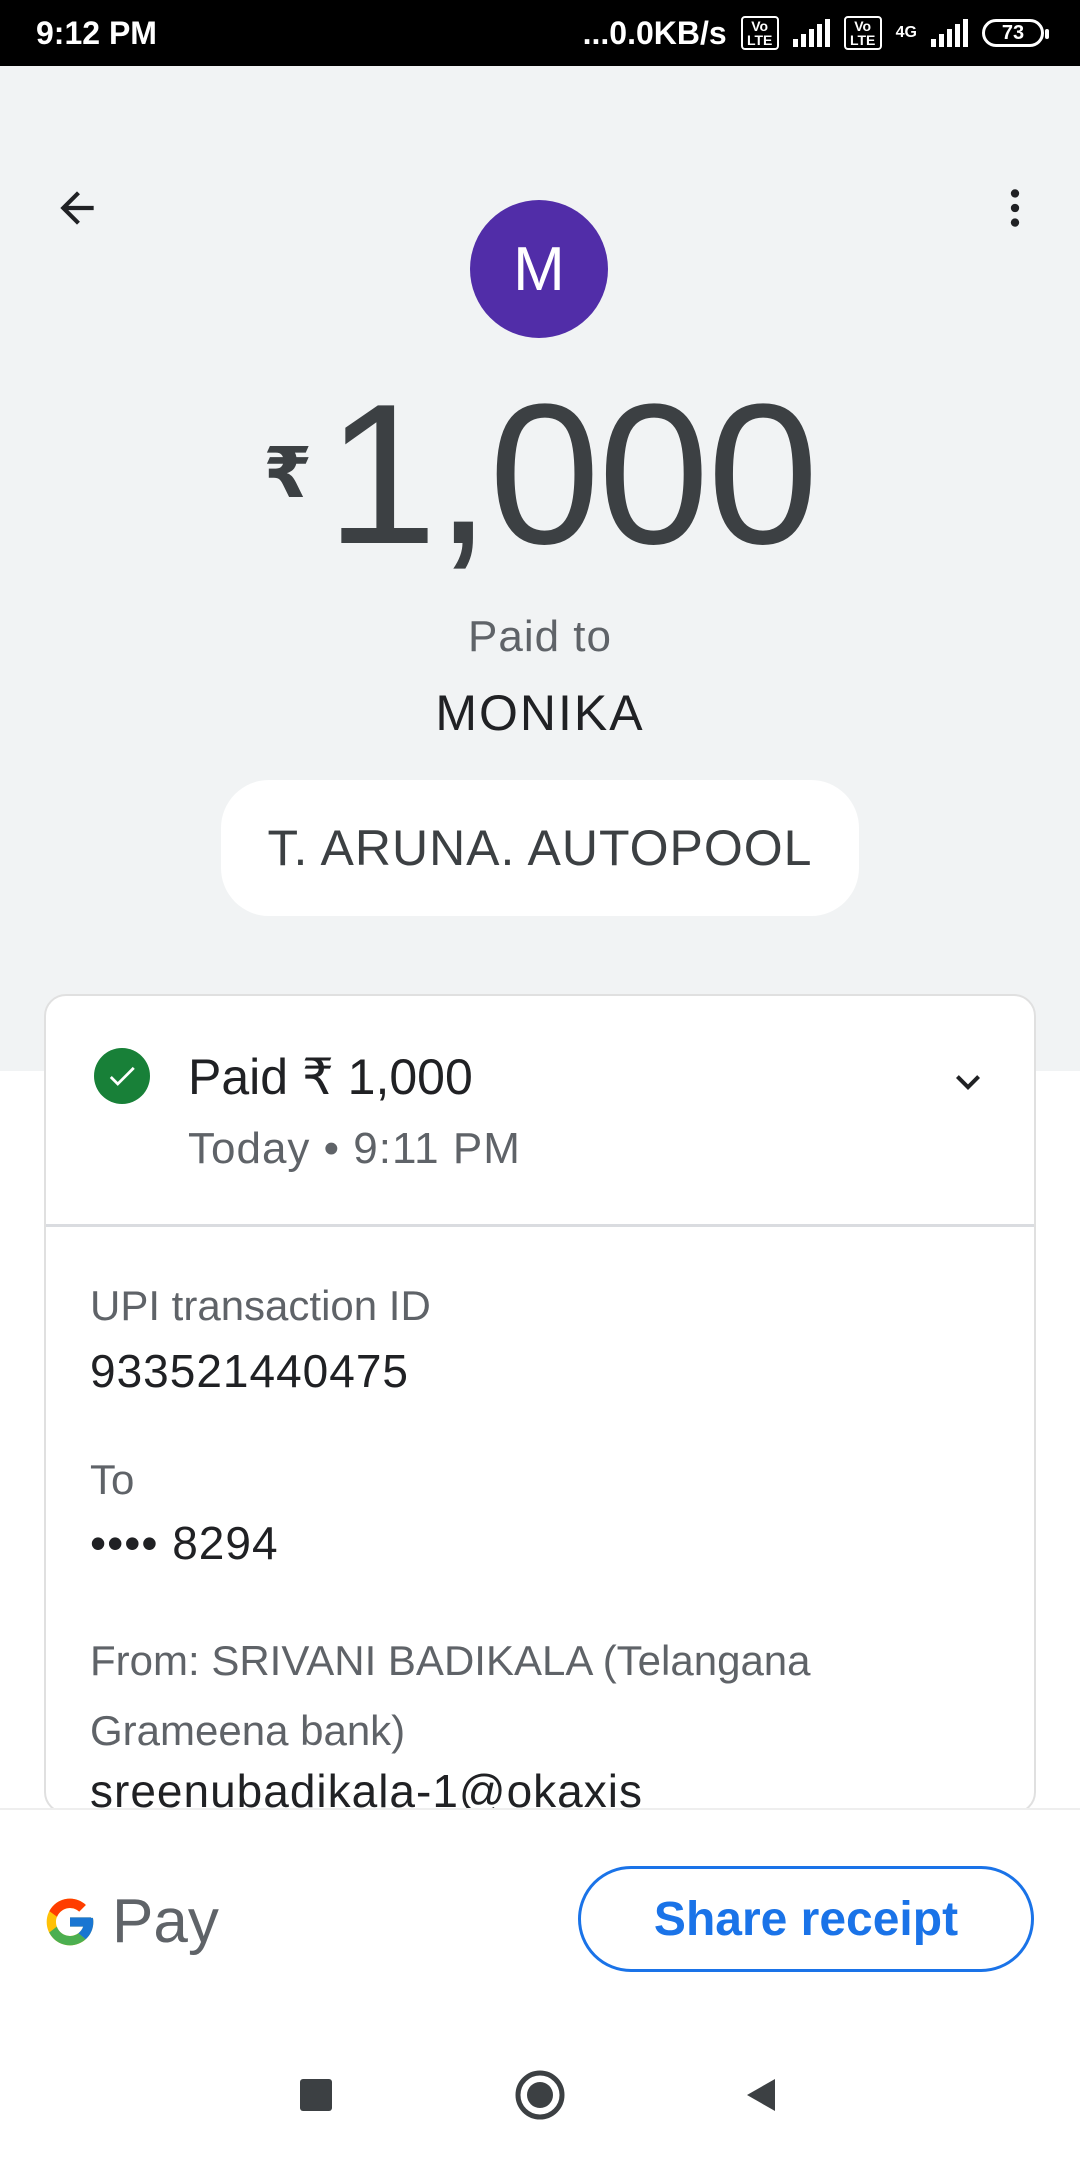 The image size is (1080, 2160). I want to click on upi-id-value: 933521440475, so click(249, 1371).